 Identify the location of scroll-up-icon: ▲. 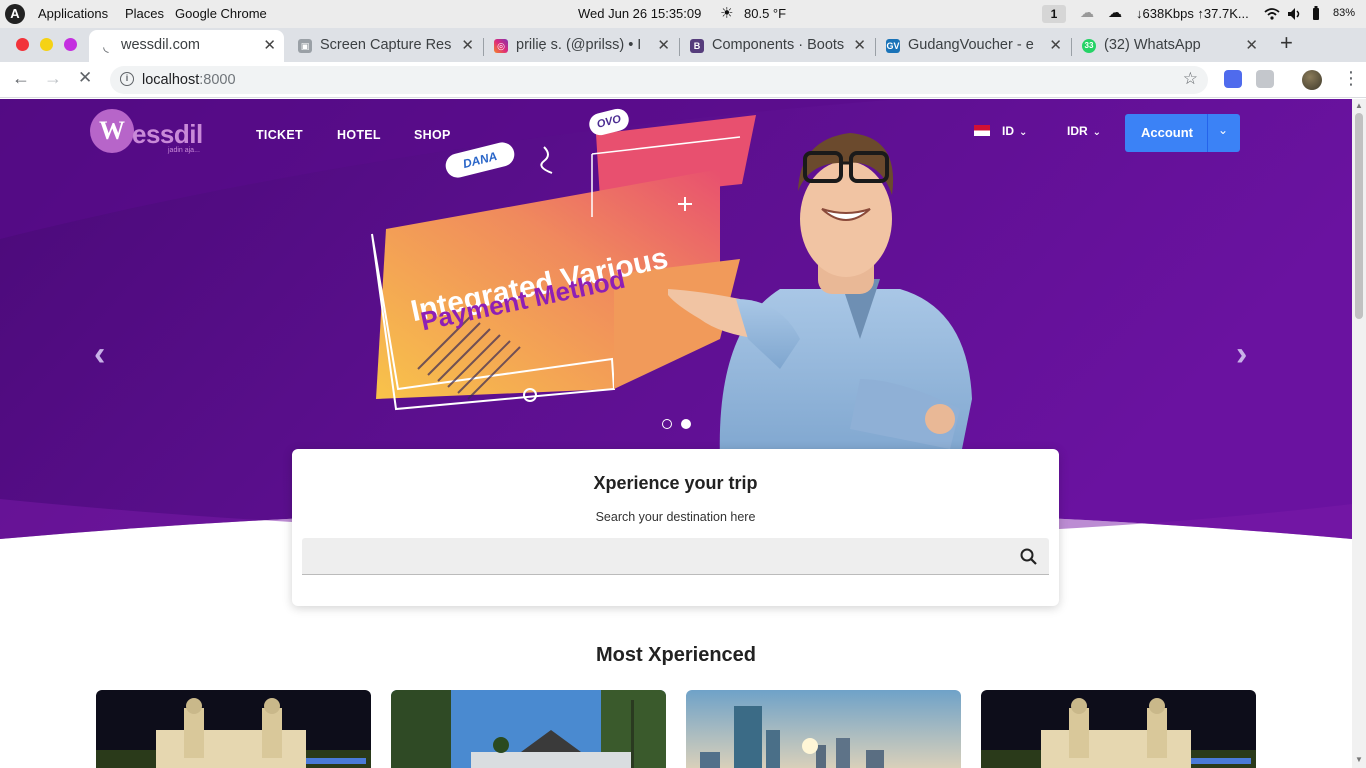
(1359, 105).